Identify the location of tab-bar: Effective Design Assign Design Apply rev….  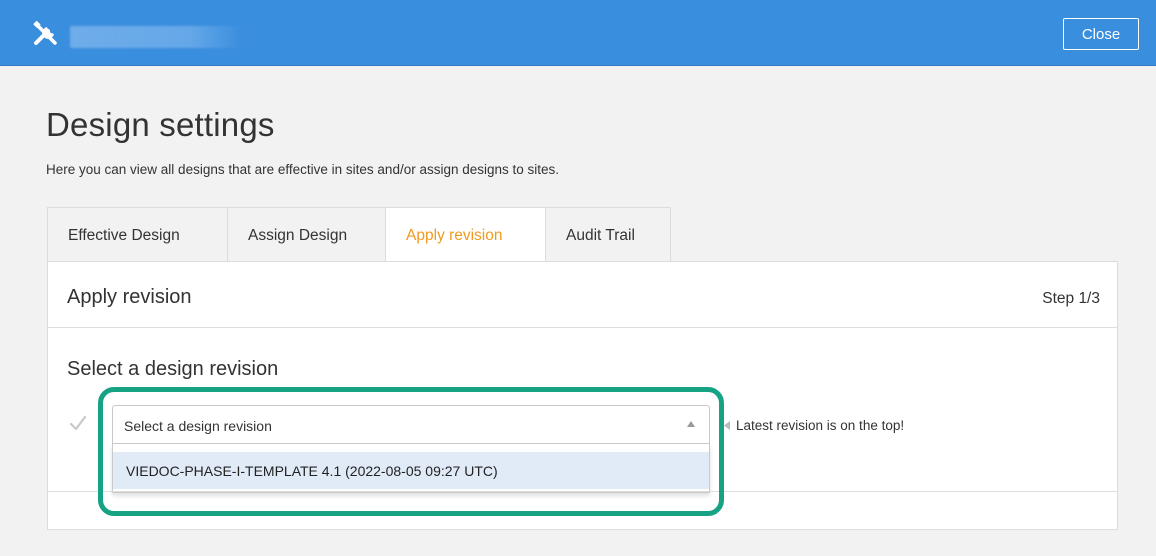
(359, 234).